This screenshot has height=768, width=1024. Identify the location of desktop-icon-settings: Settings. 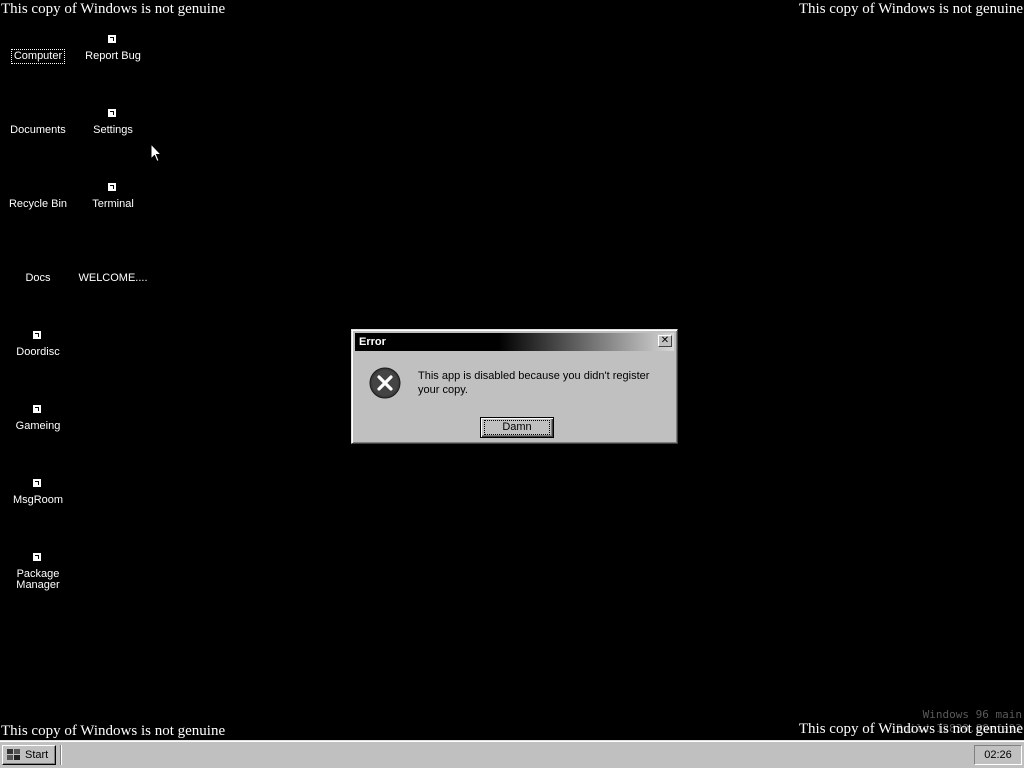
(113, 116).